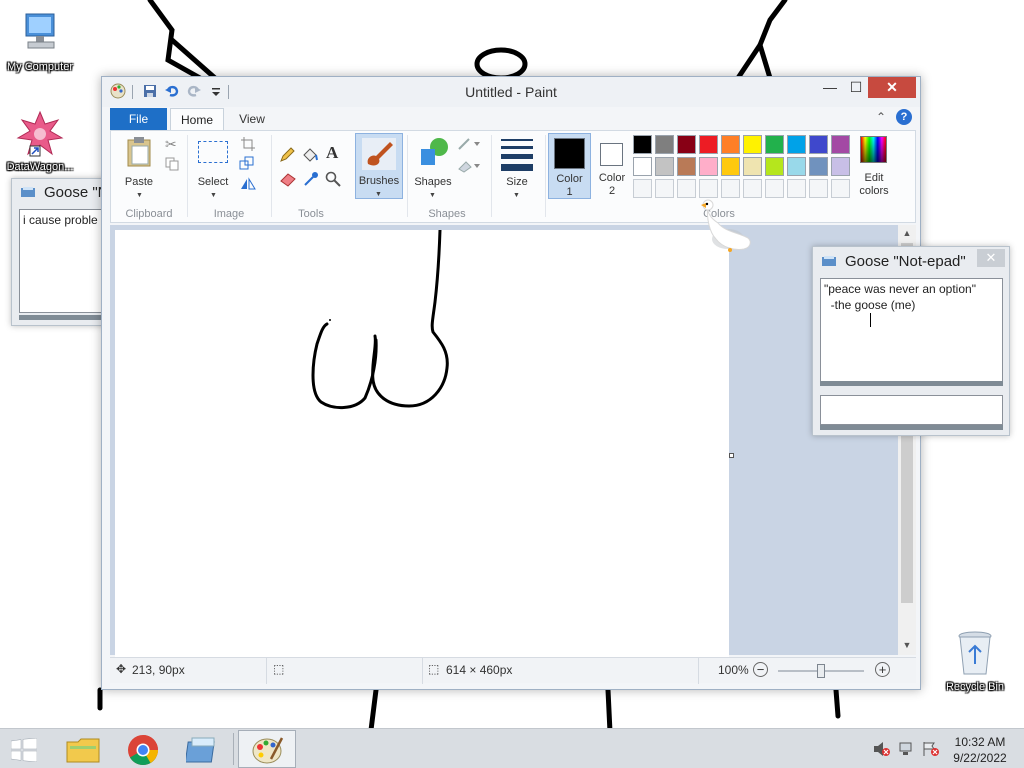 The height and width of the screenshot is (768, 1024). What do you see at coordinates (311, 179) in the screenshot?
I see `color-picker-icon` at bounding box center [311, 179].